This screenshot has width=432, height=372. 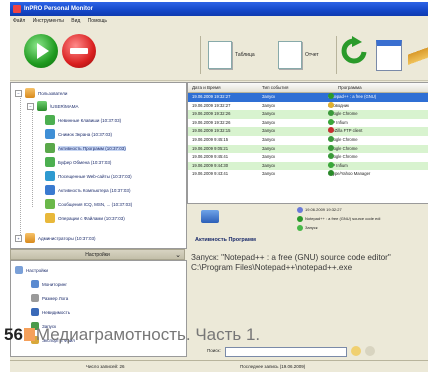 What do you see at coordinates (42, 106) in the screenshot?
I see `user-icon` at bounding box center [42, 106].